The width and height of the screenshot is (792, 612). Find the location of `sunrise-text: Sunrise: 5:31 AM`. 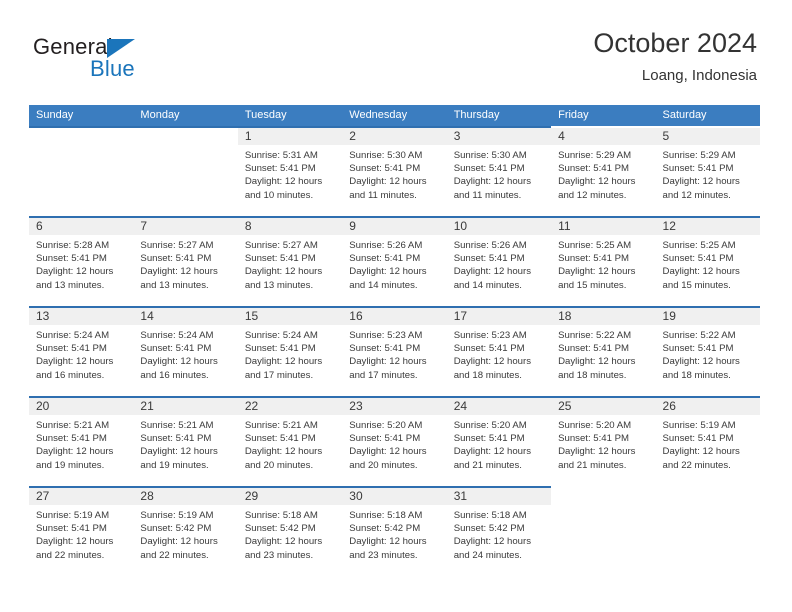

sunrise-text: Sunrise: 5:31 AM is located at coordinates (281, 155).